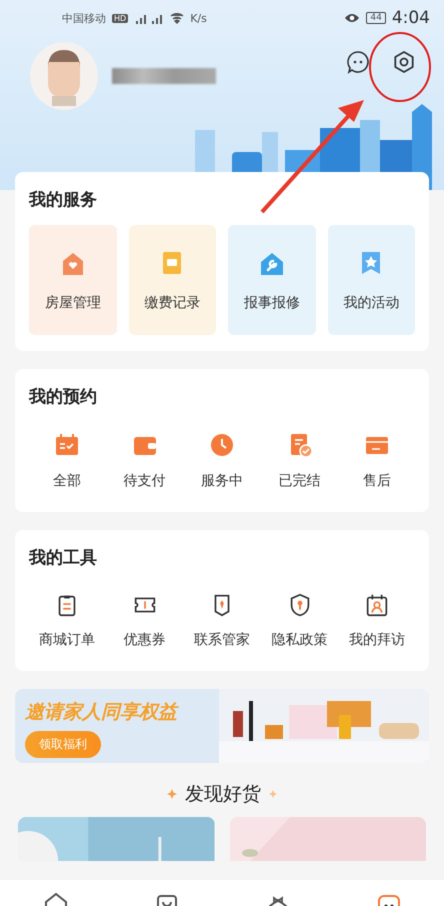 The width and height of the screenshot is (444, 906). What do you see at coordinates (222, 619) in the screenshot?
I see `shortcut-item: 联系管家` at bounding box center [222, 619].